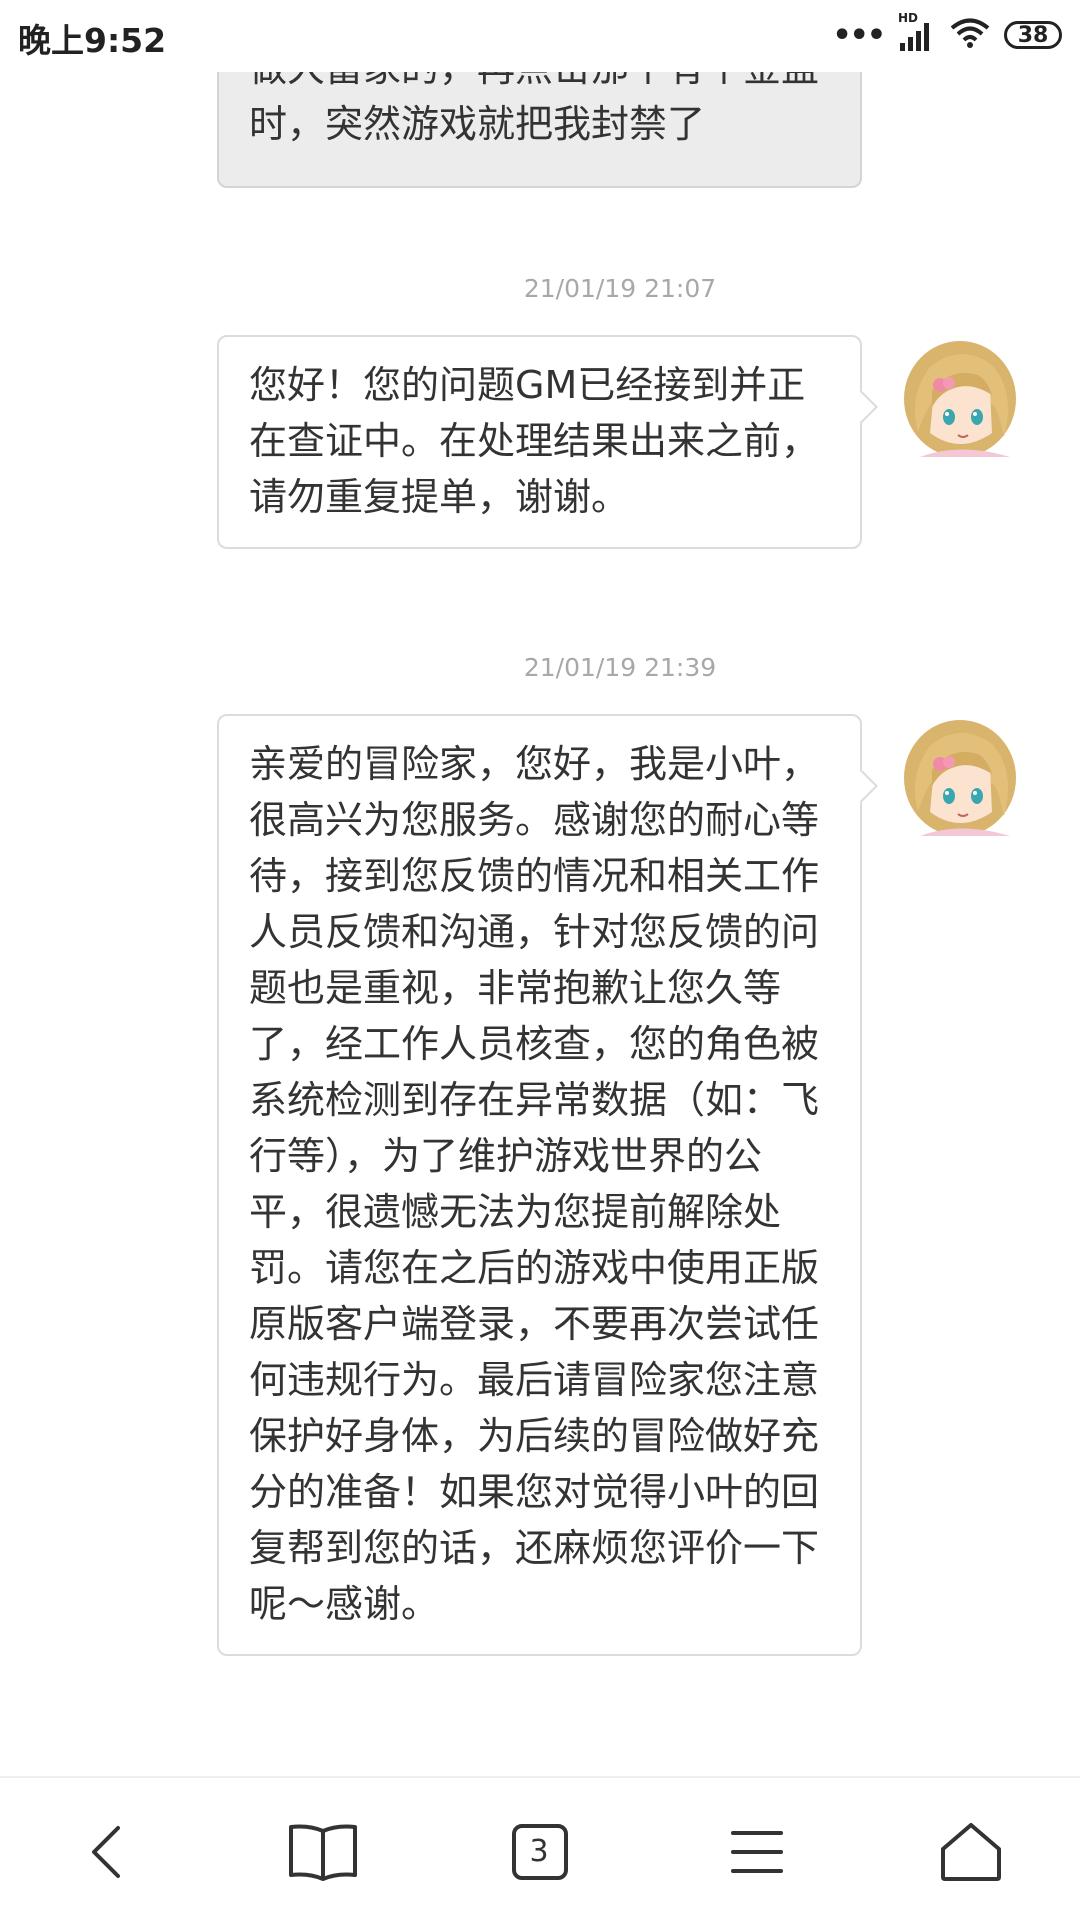 The image size is (1080, 1922). I want to click on gm-reply-text: 您好！您的问题GM已经接到并正在查证中。在处理结果出来之前，请勿重复提单，谢谢。, so click(534, 441).